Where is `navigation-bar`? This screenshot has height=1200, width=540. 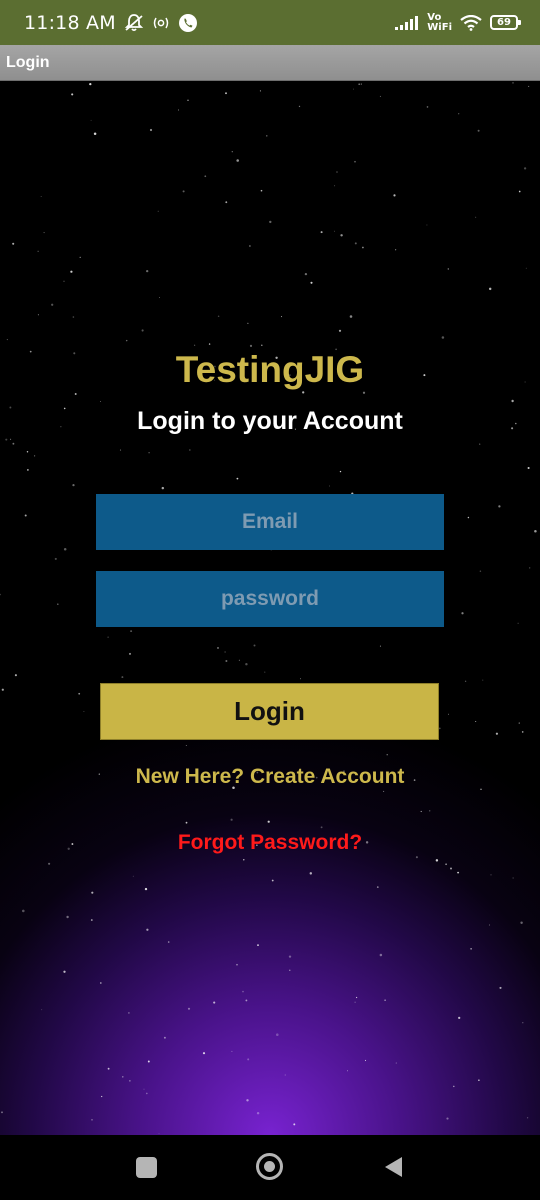
navigation-bar is located at coordinates (270, 1167).